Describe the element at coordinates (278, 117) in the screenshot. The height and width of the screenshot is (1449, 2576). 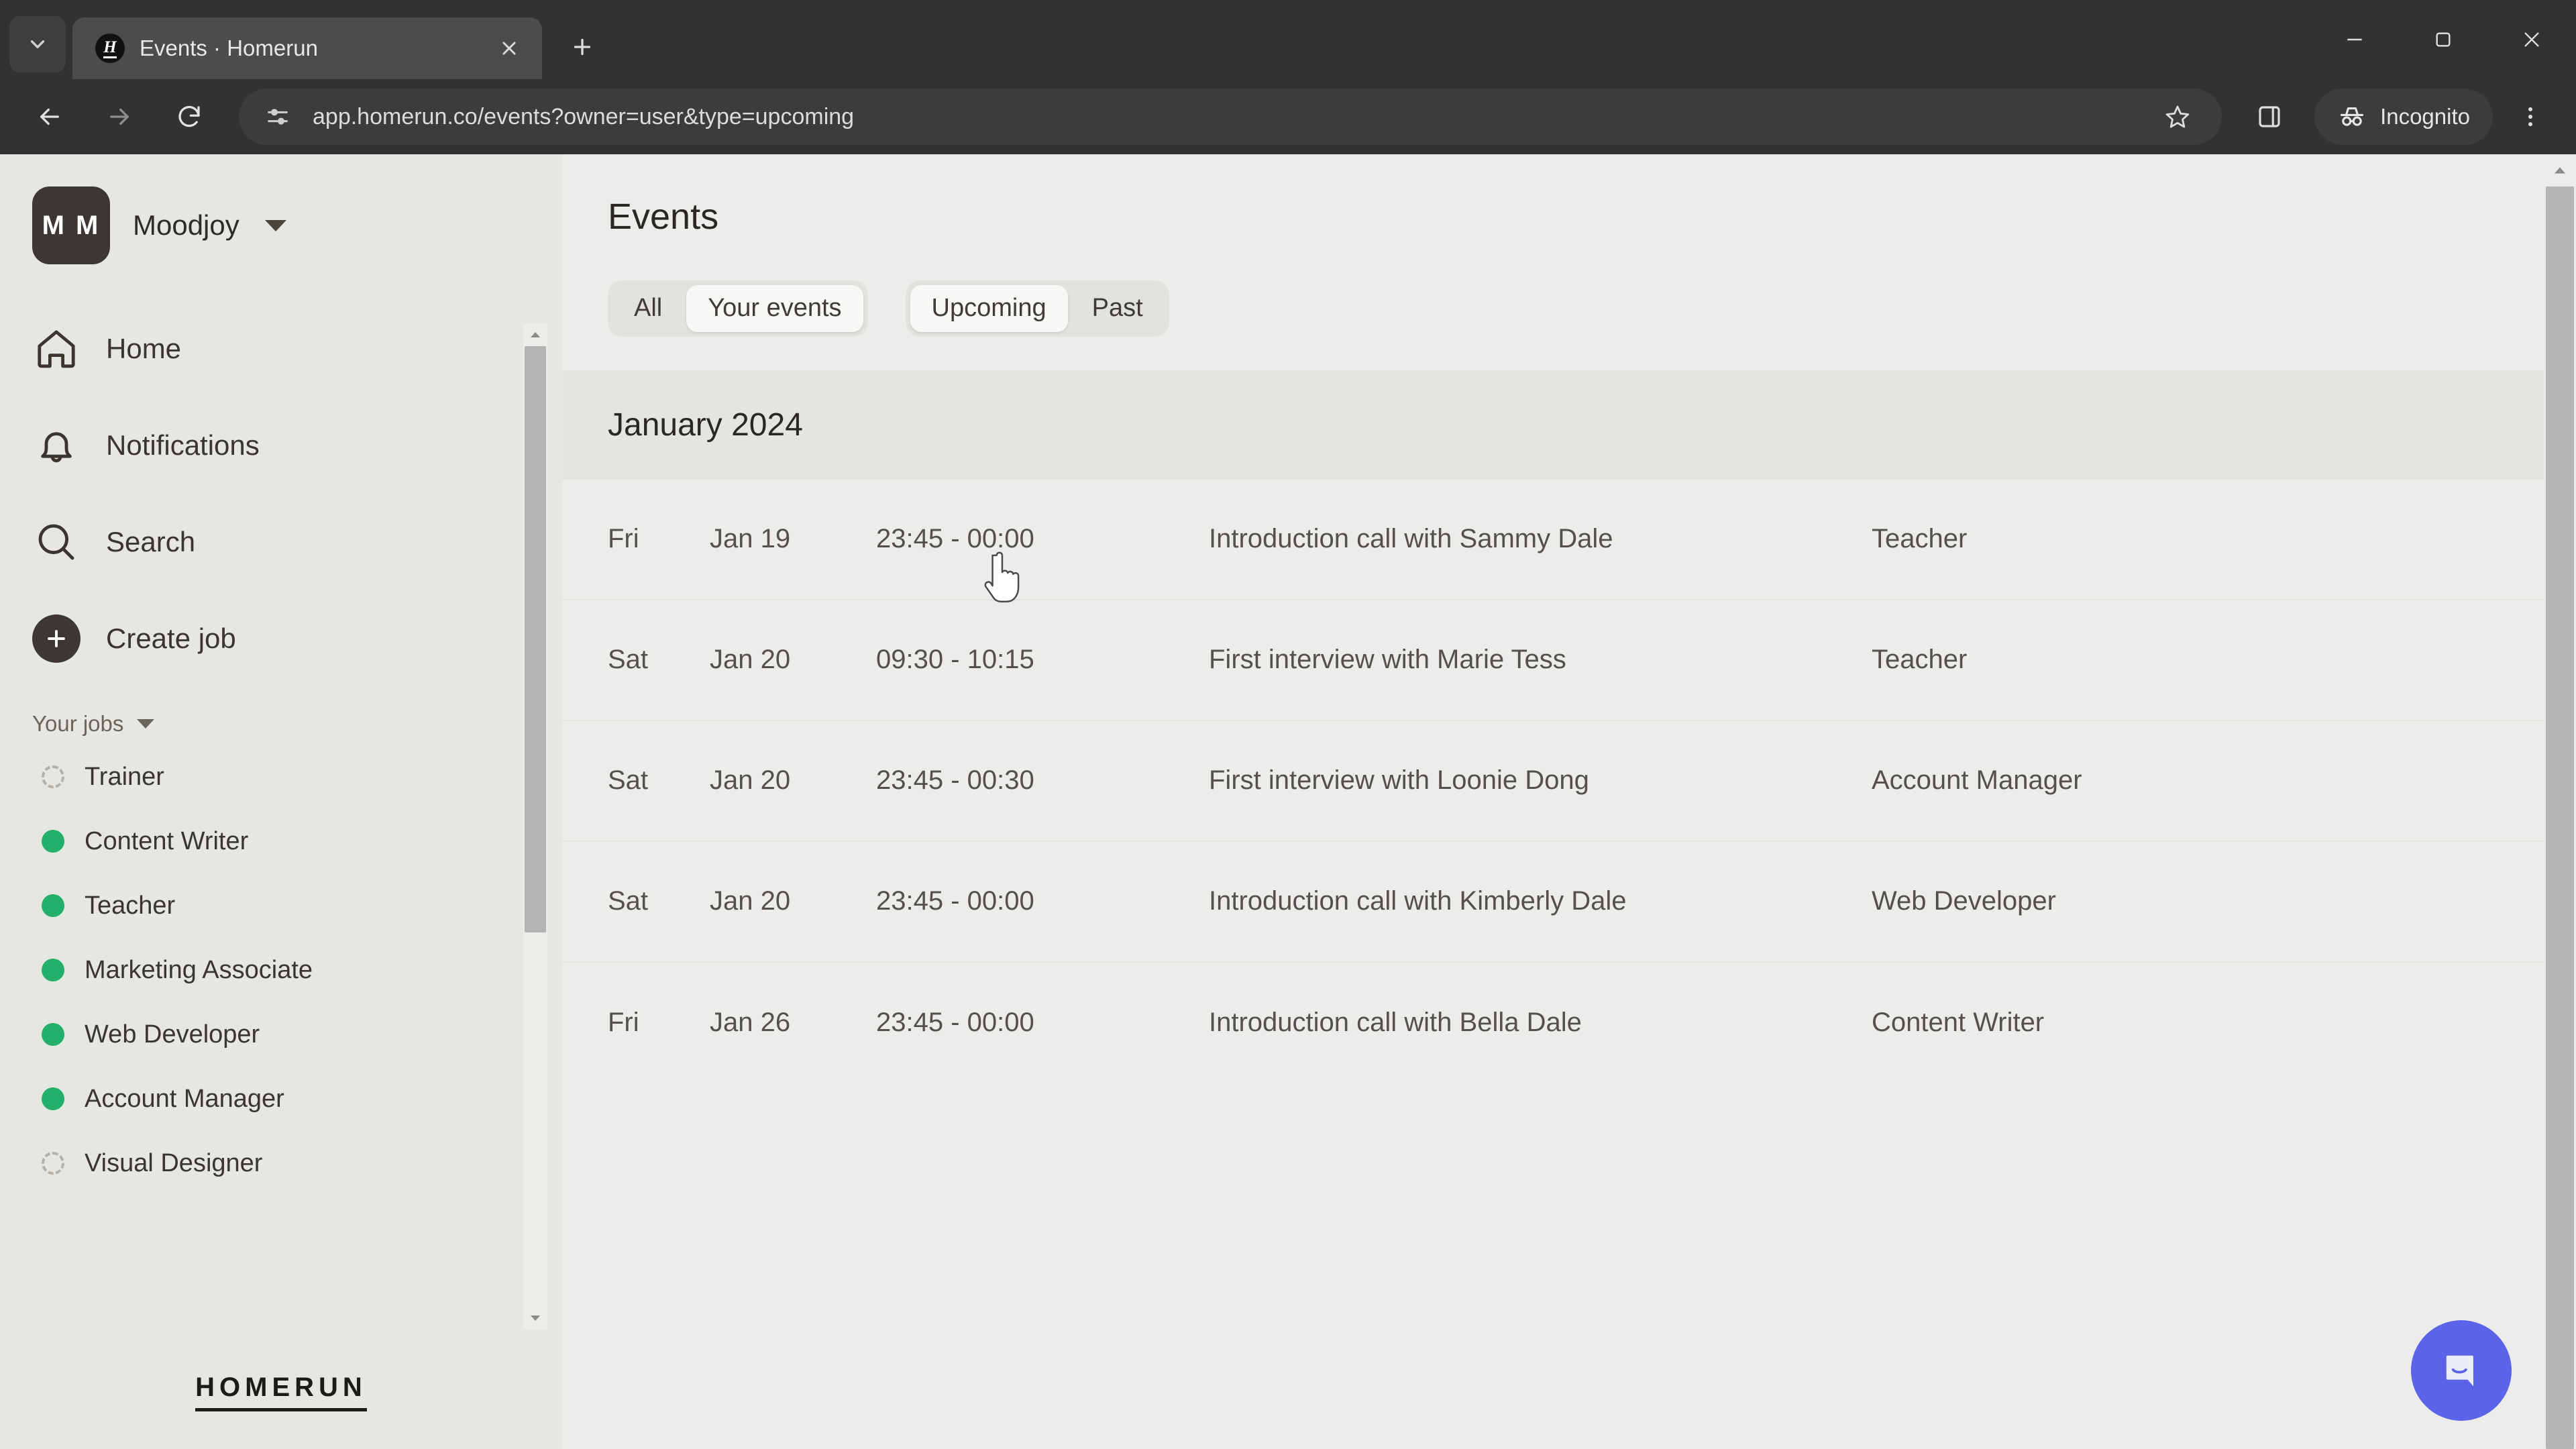
I see `site-settings-button` at that location.